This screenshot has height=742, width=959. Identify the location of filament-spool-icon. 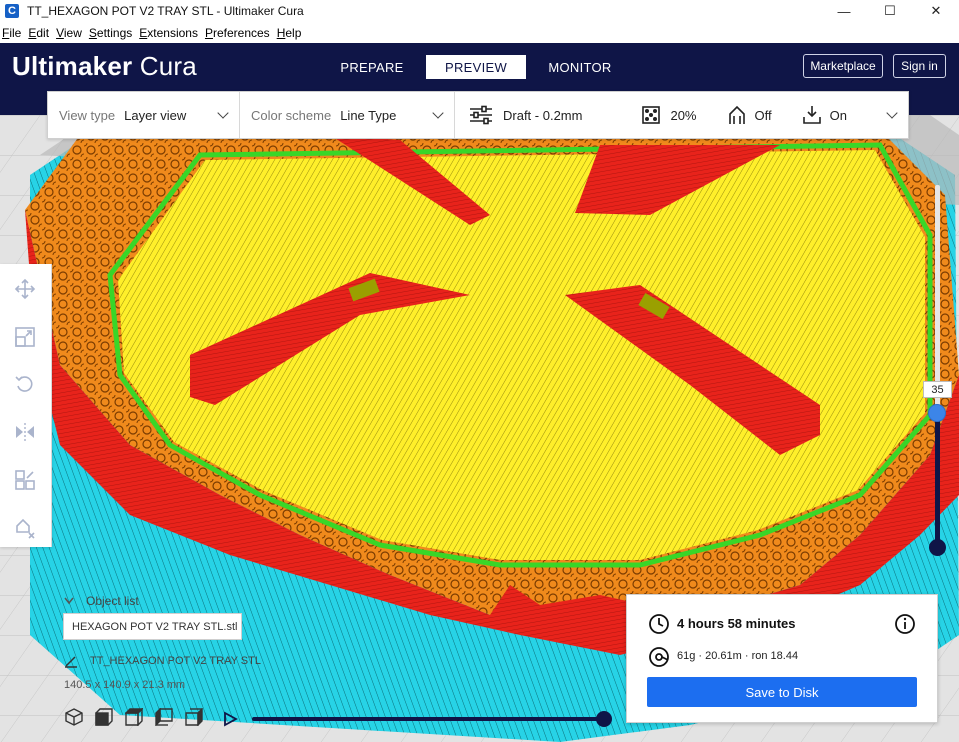
(659, 657).